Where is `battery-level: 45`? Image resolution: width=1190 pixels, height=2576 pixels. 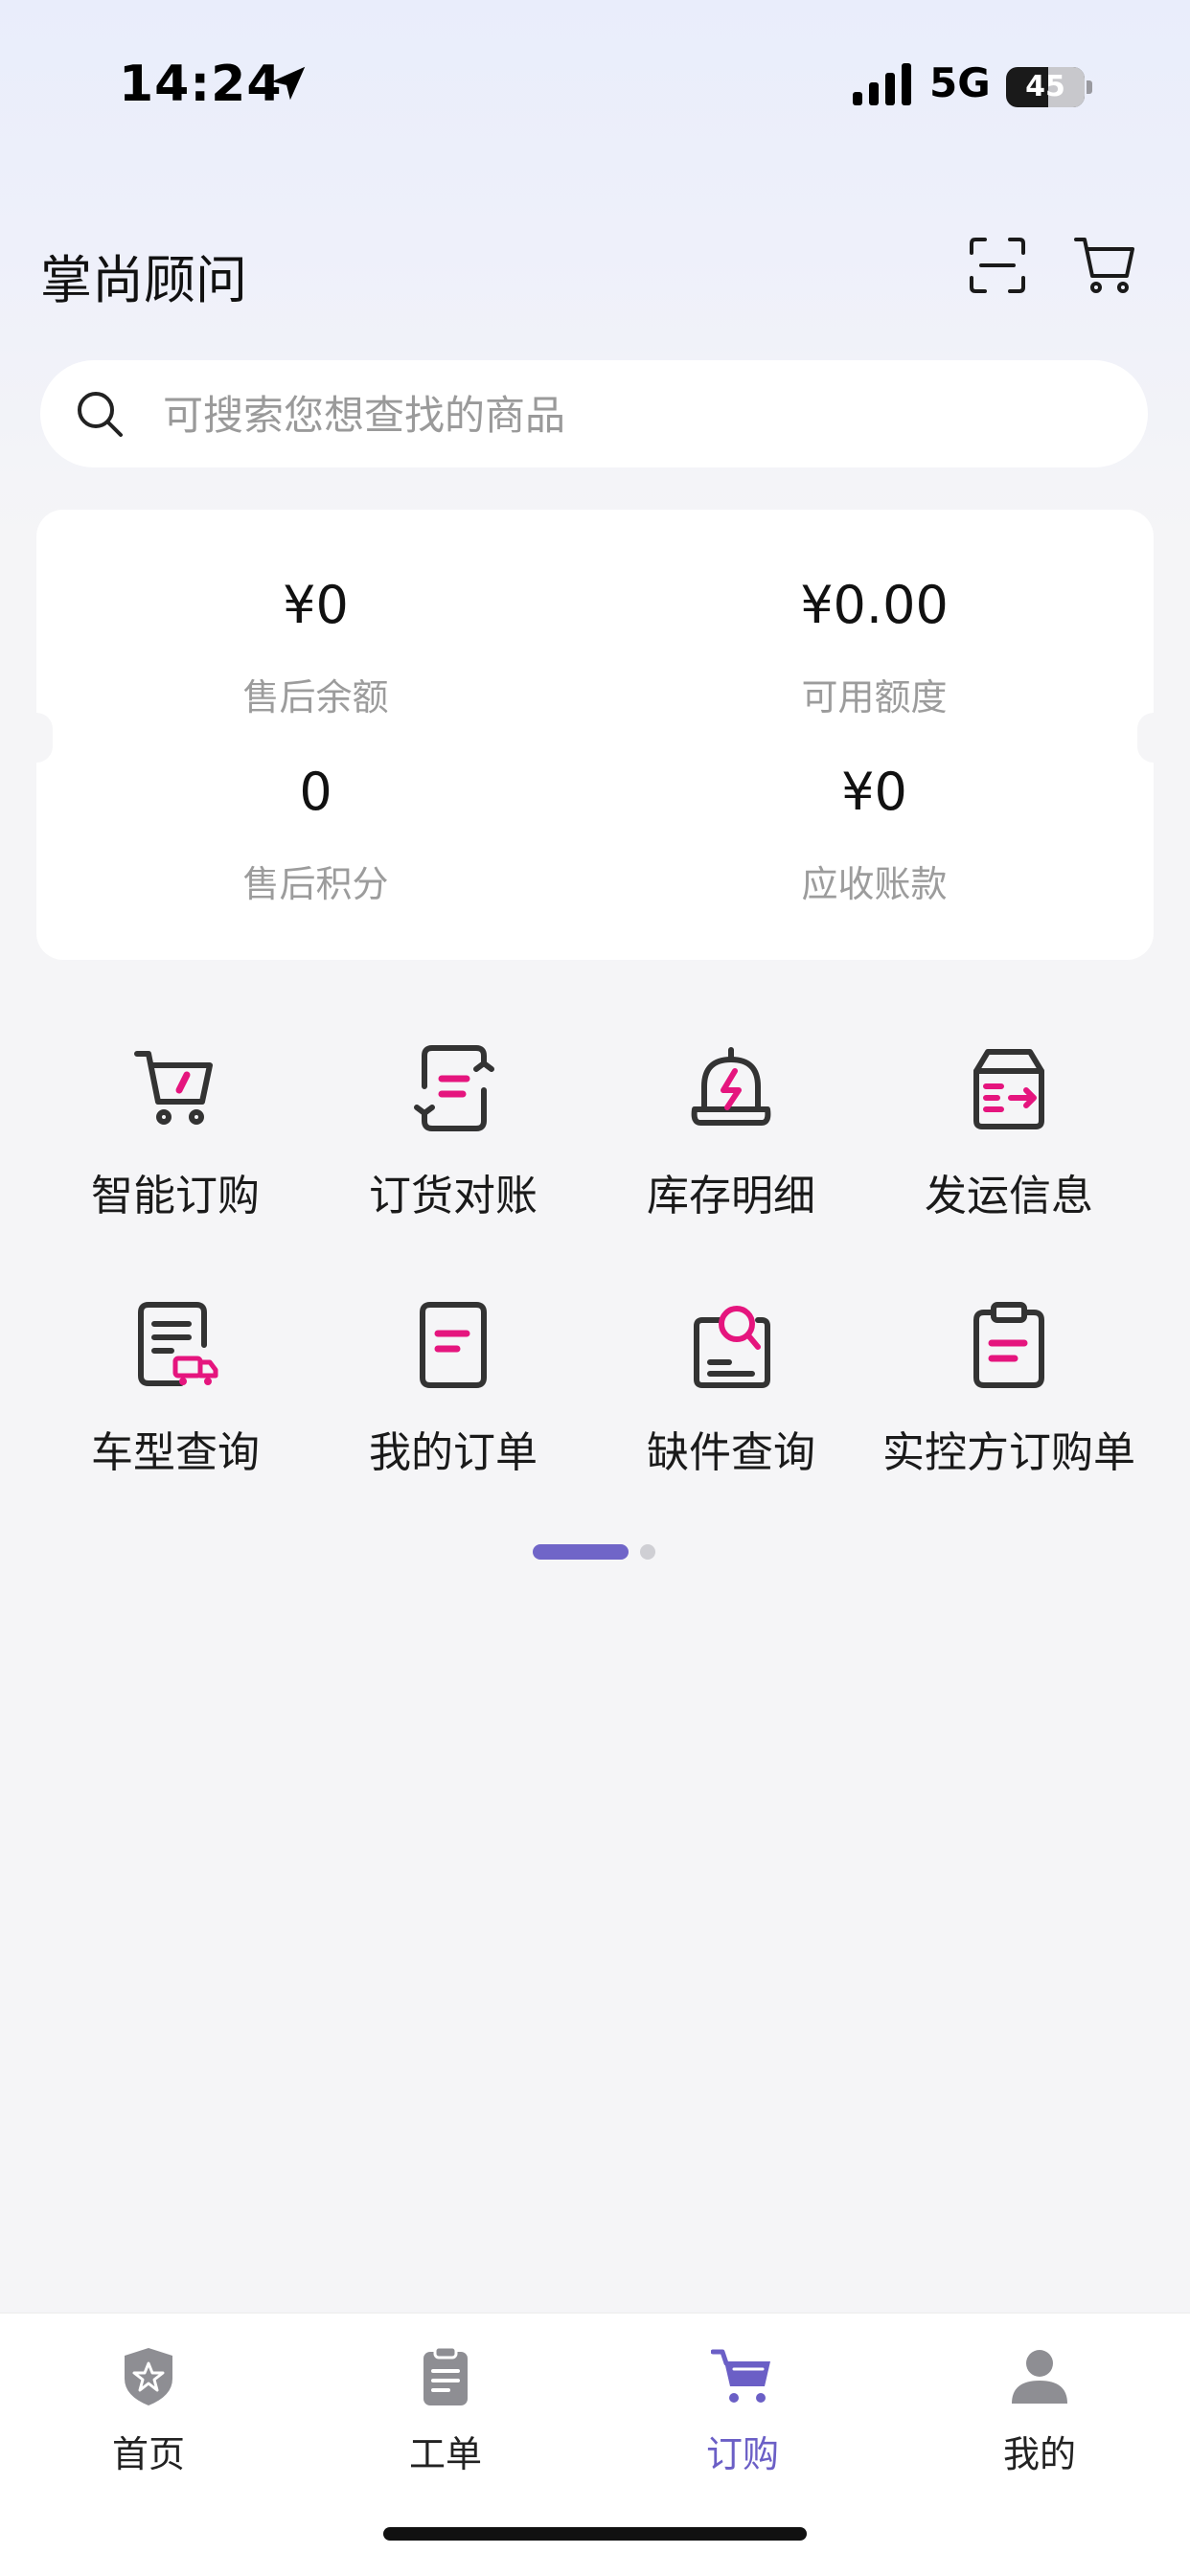 battery-level: 45 is located at coordinates (1045, 87).